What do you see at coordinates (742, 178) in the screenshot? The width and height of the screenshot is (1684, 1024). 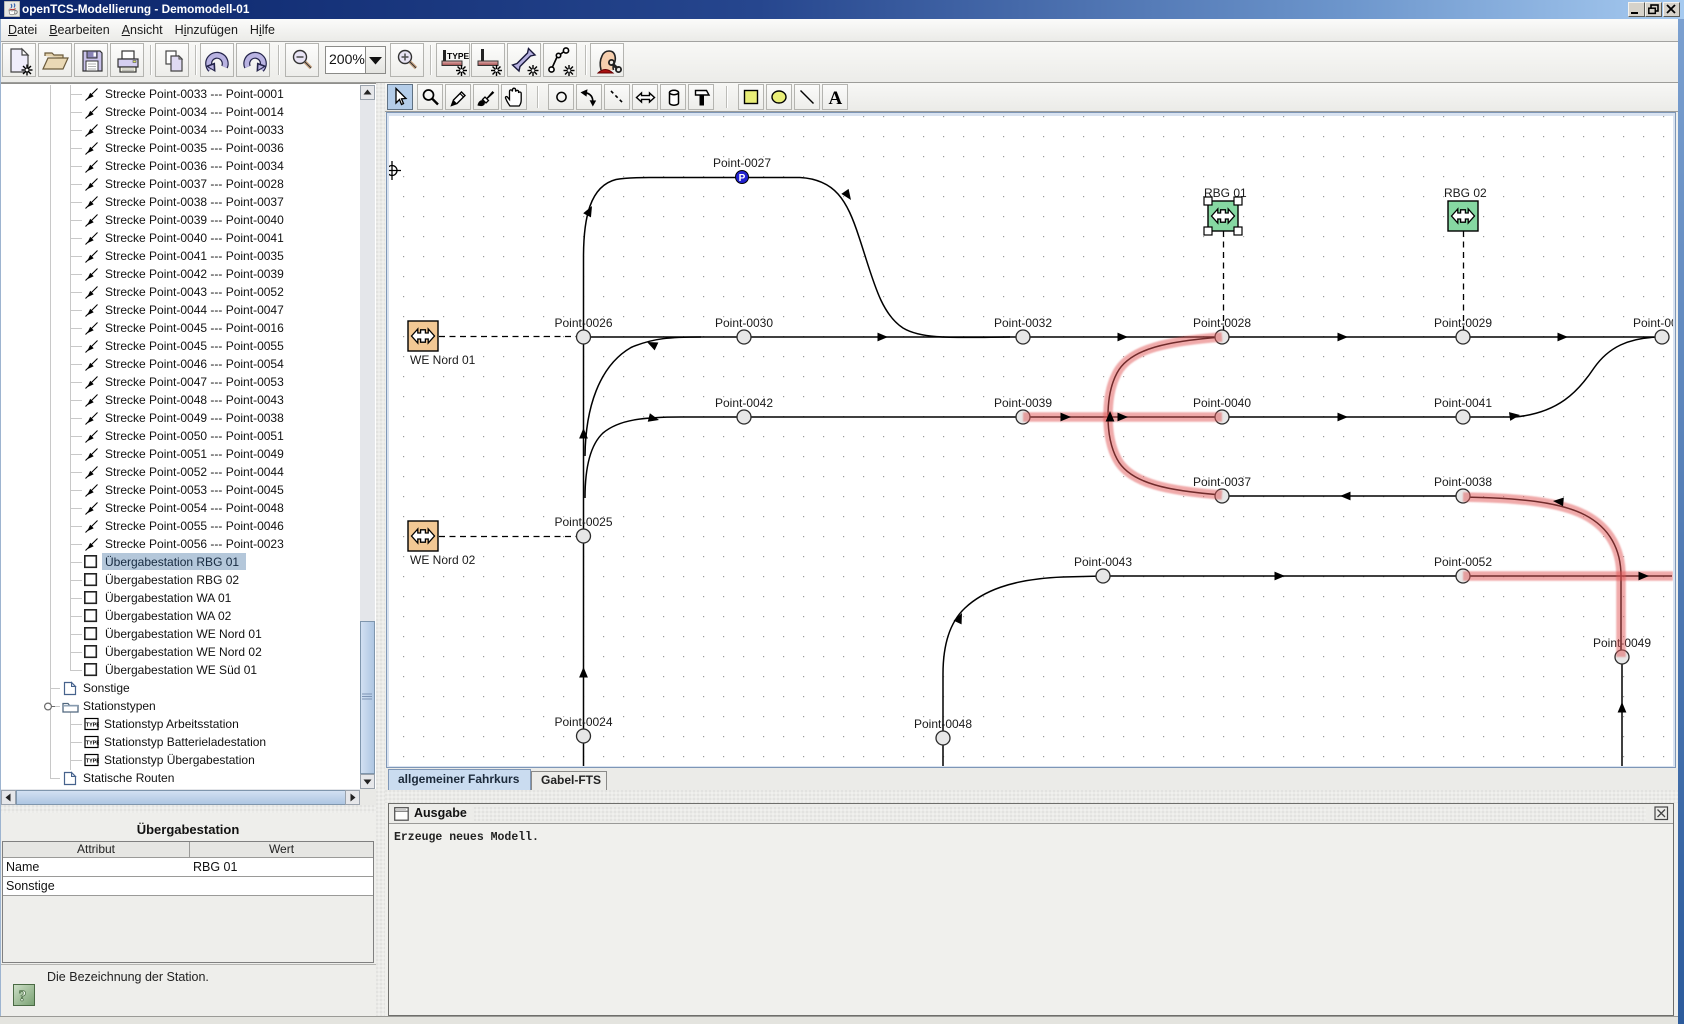 I see `svg-text: P` at bounding box center [742, 178].